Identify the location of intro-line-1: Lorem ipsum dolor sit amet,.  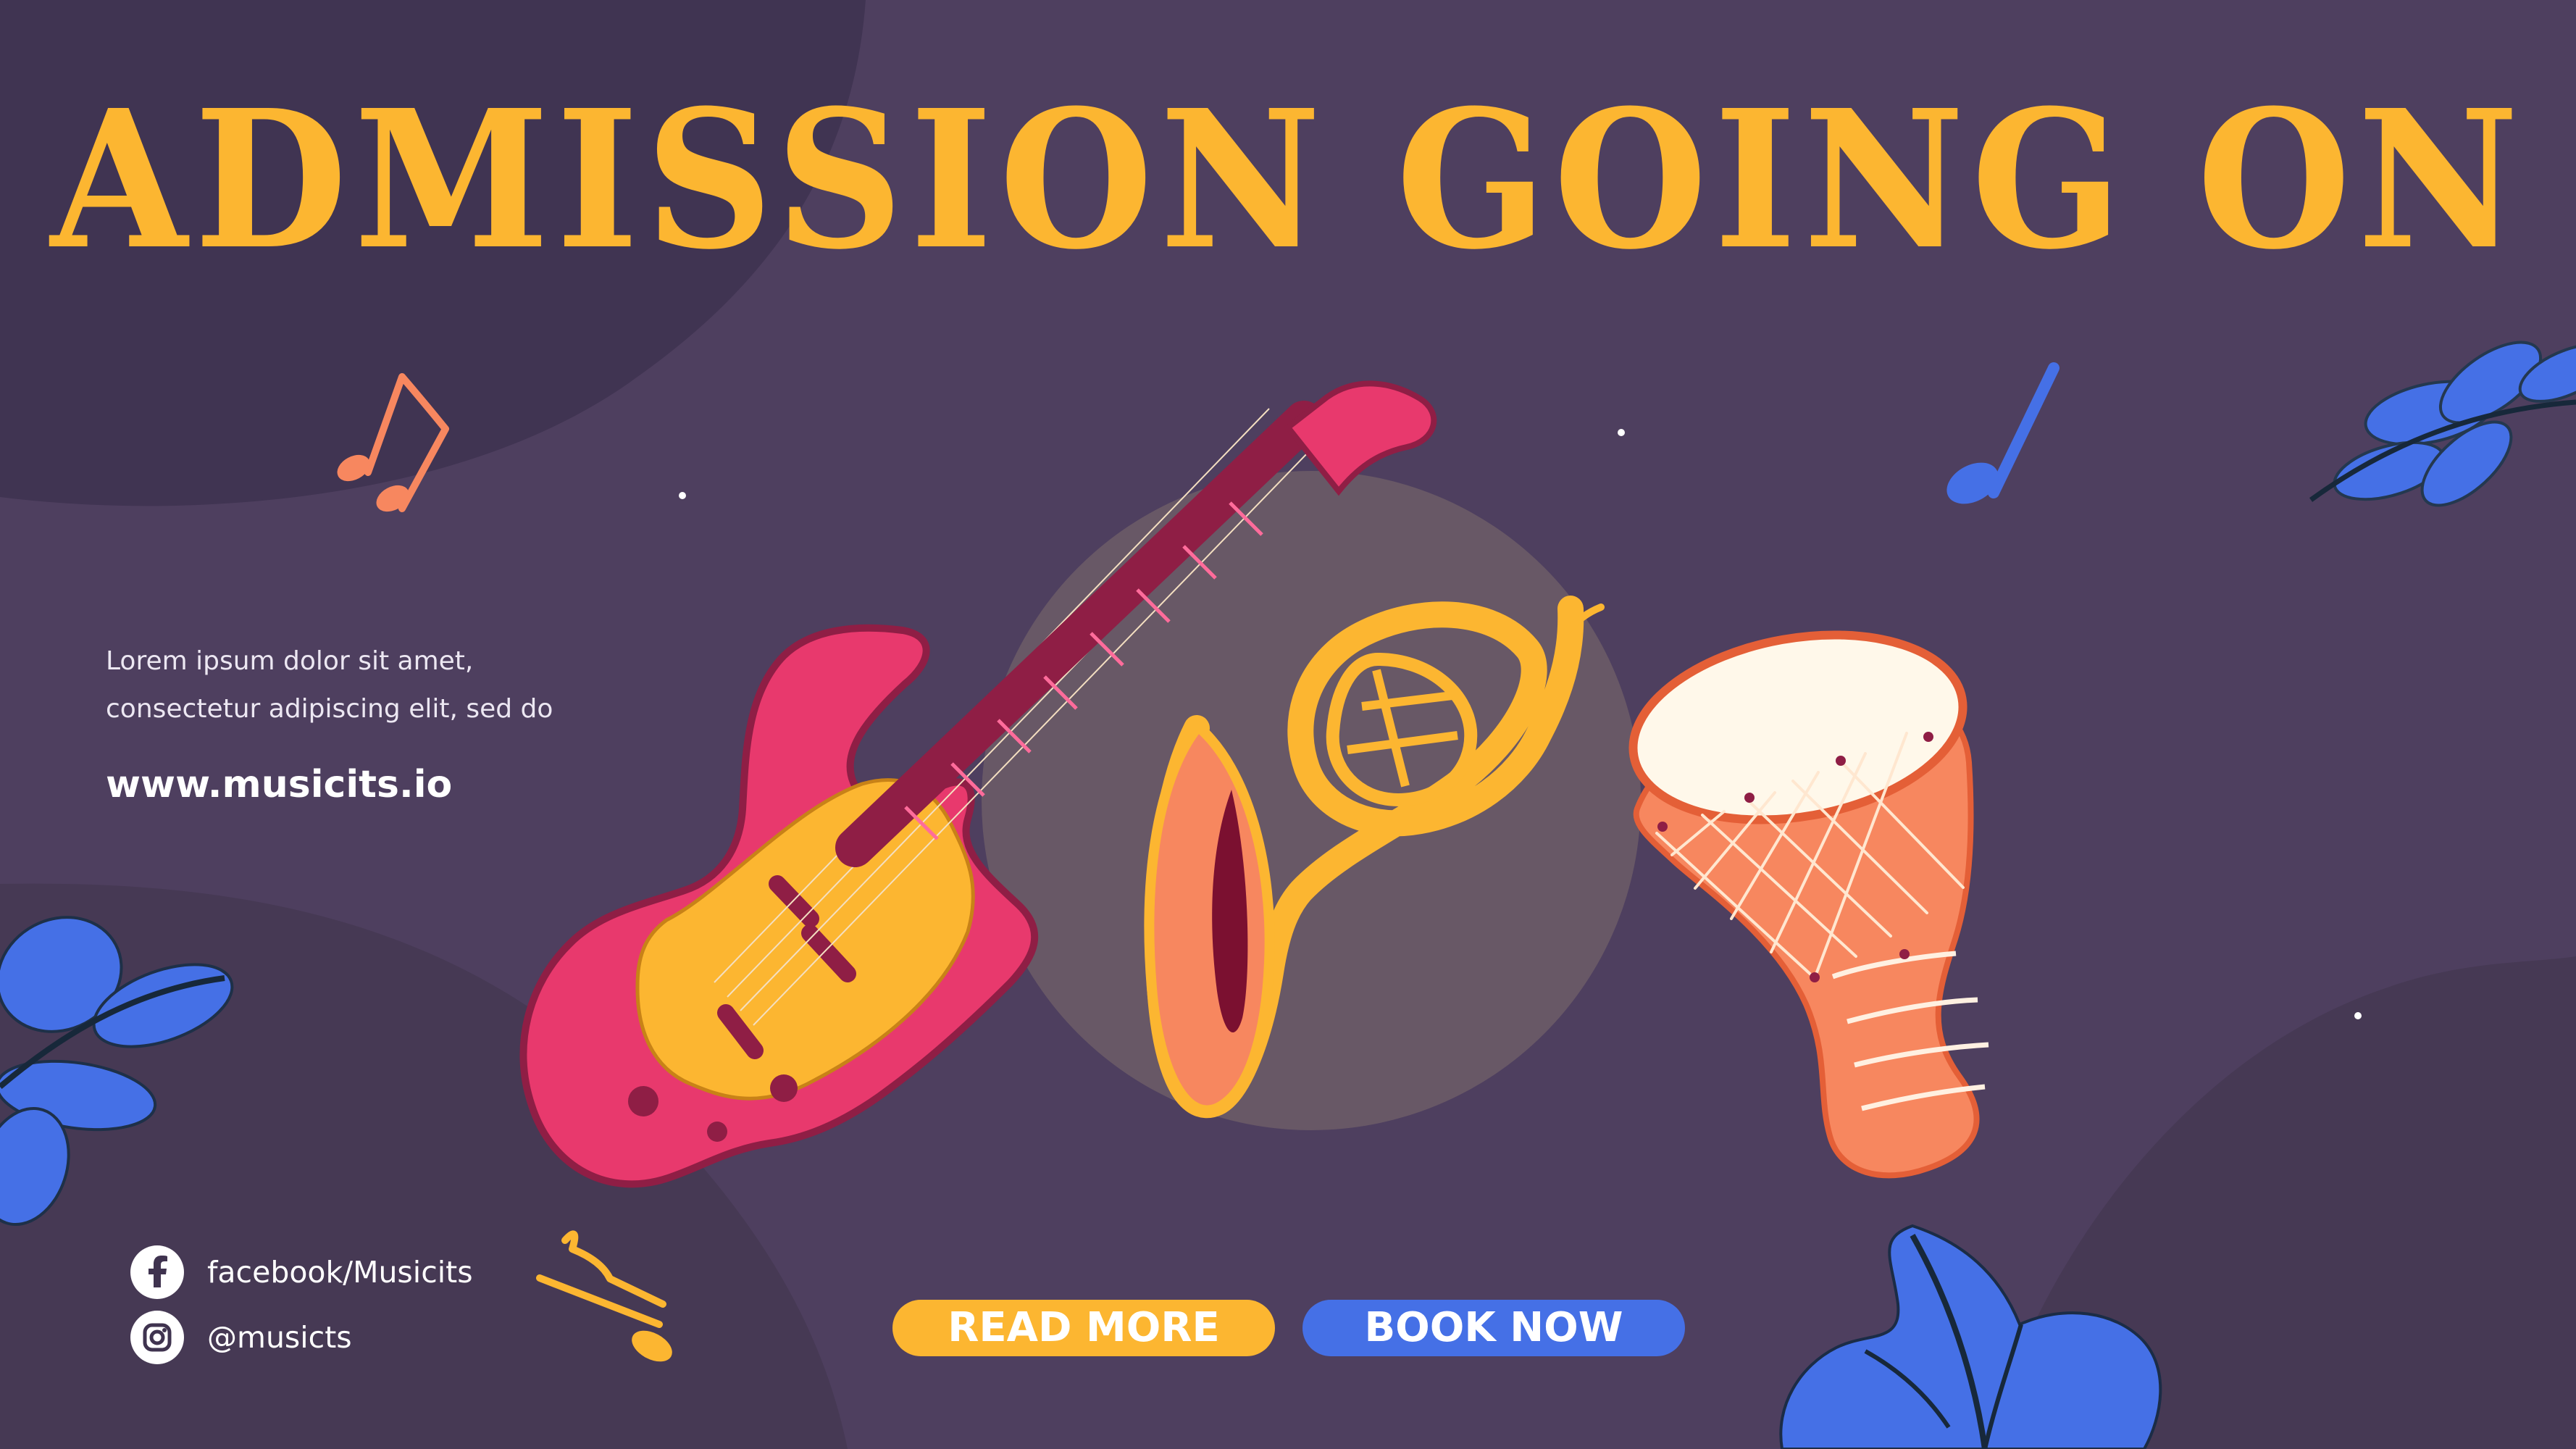
(290, 661).